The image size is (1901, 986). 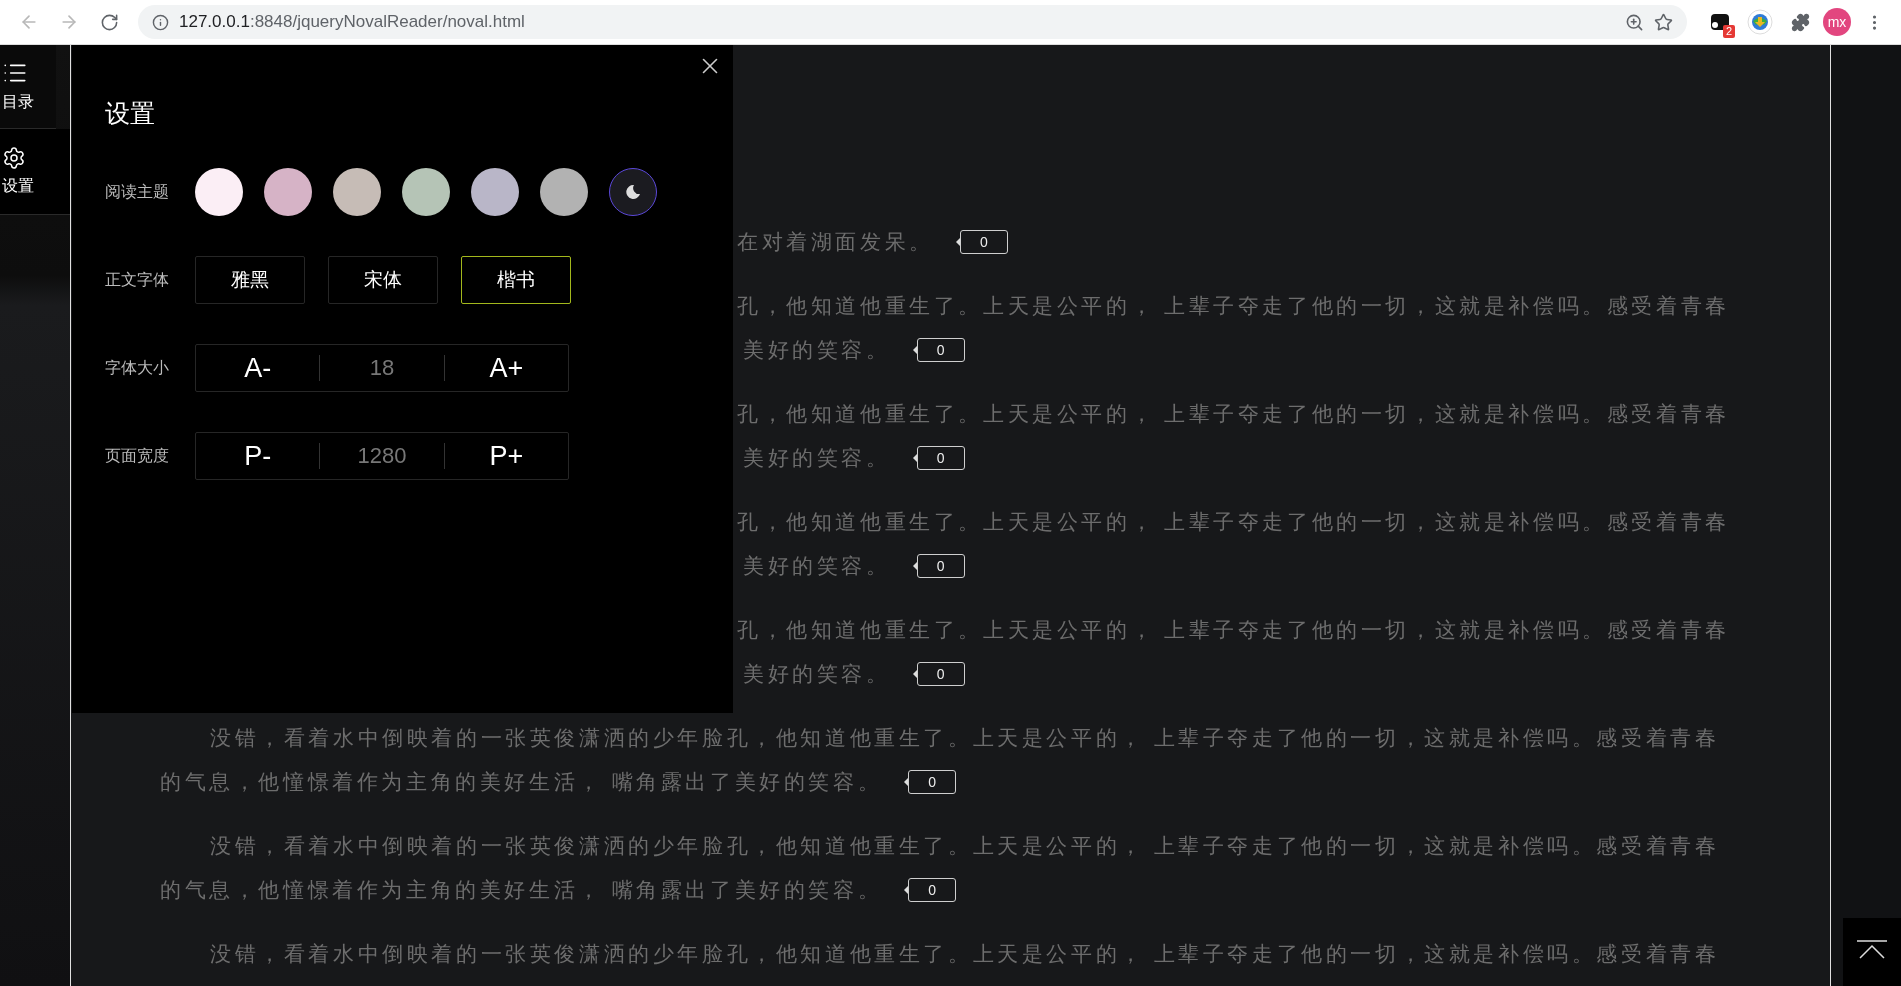 What do you see at coordinates (14, 158) in the screenshot?
I see `settings-icon` at bounding box center [14, 158].